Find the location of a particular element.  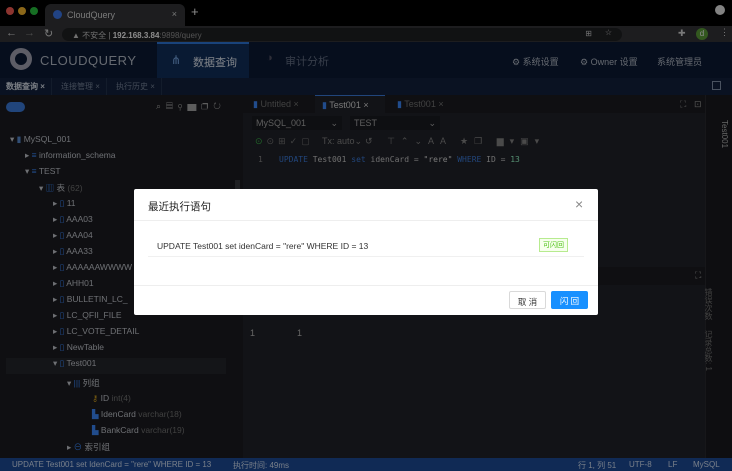

modal-title: 最近执行语句 is located at coordinates (179, 207).